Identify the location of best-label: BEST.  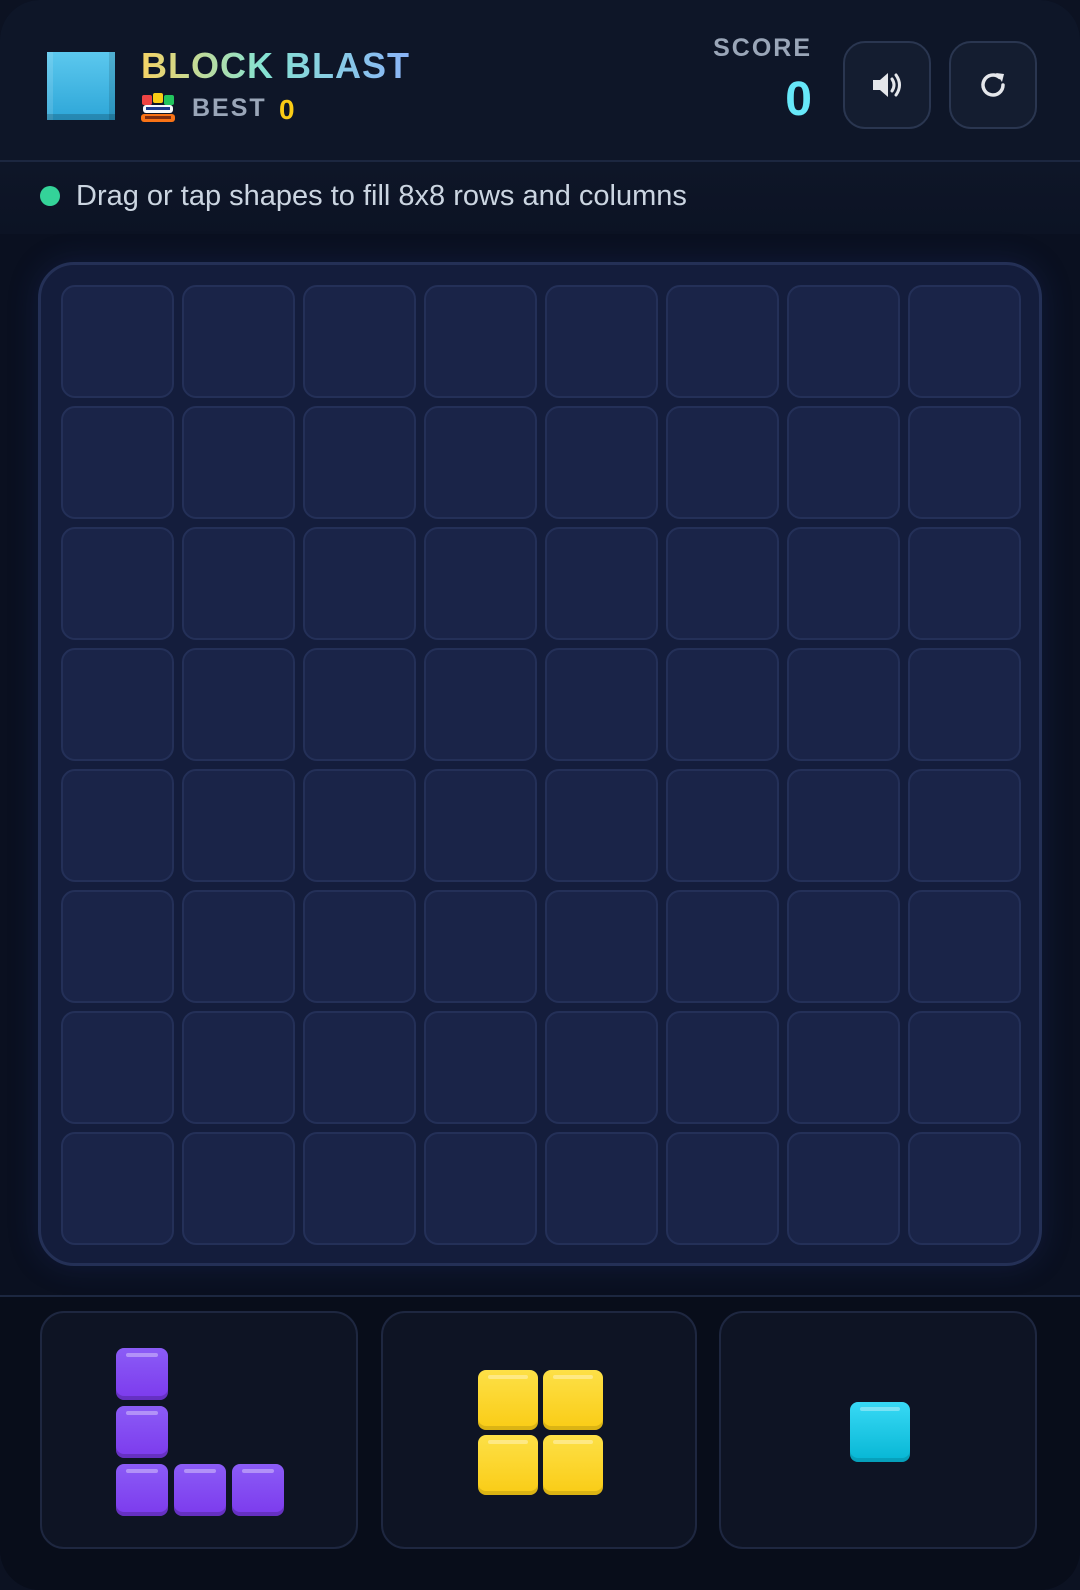
(229, 108).